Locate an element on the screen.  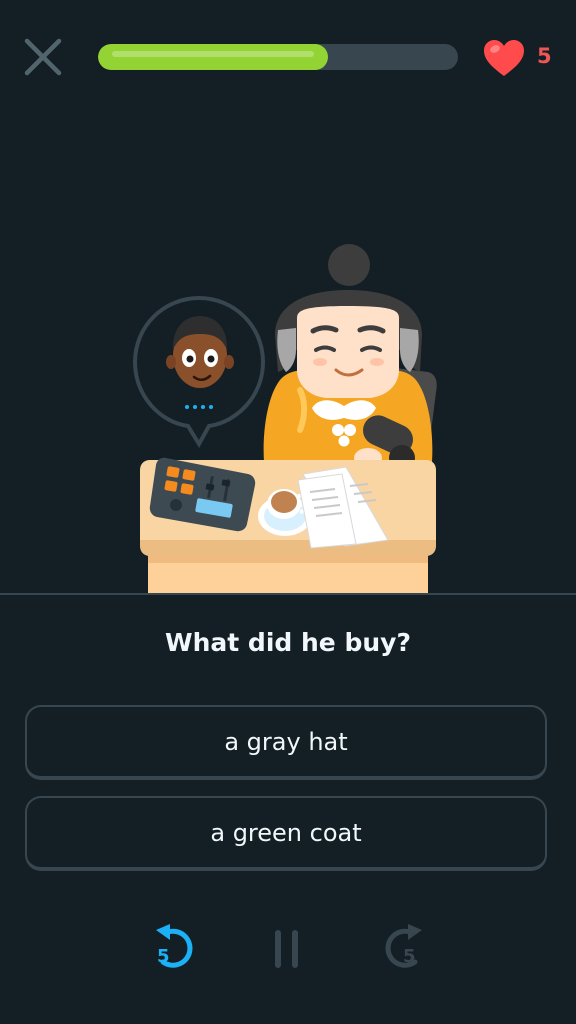
playback-controls: 5 5 is located at coordinates (288, 950).